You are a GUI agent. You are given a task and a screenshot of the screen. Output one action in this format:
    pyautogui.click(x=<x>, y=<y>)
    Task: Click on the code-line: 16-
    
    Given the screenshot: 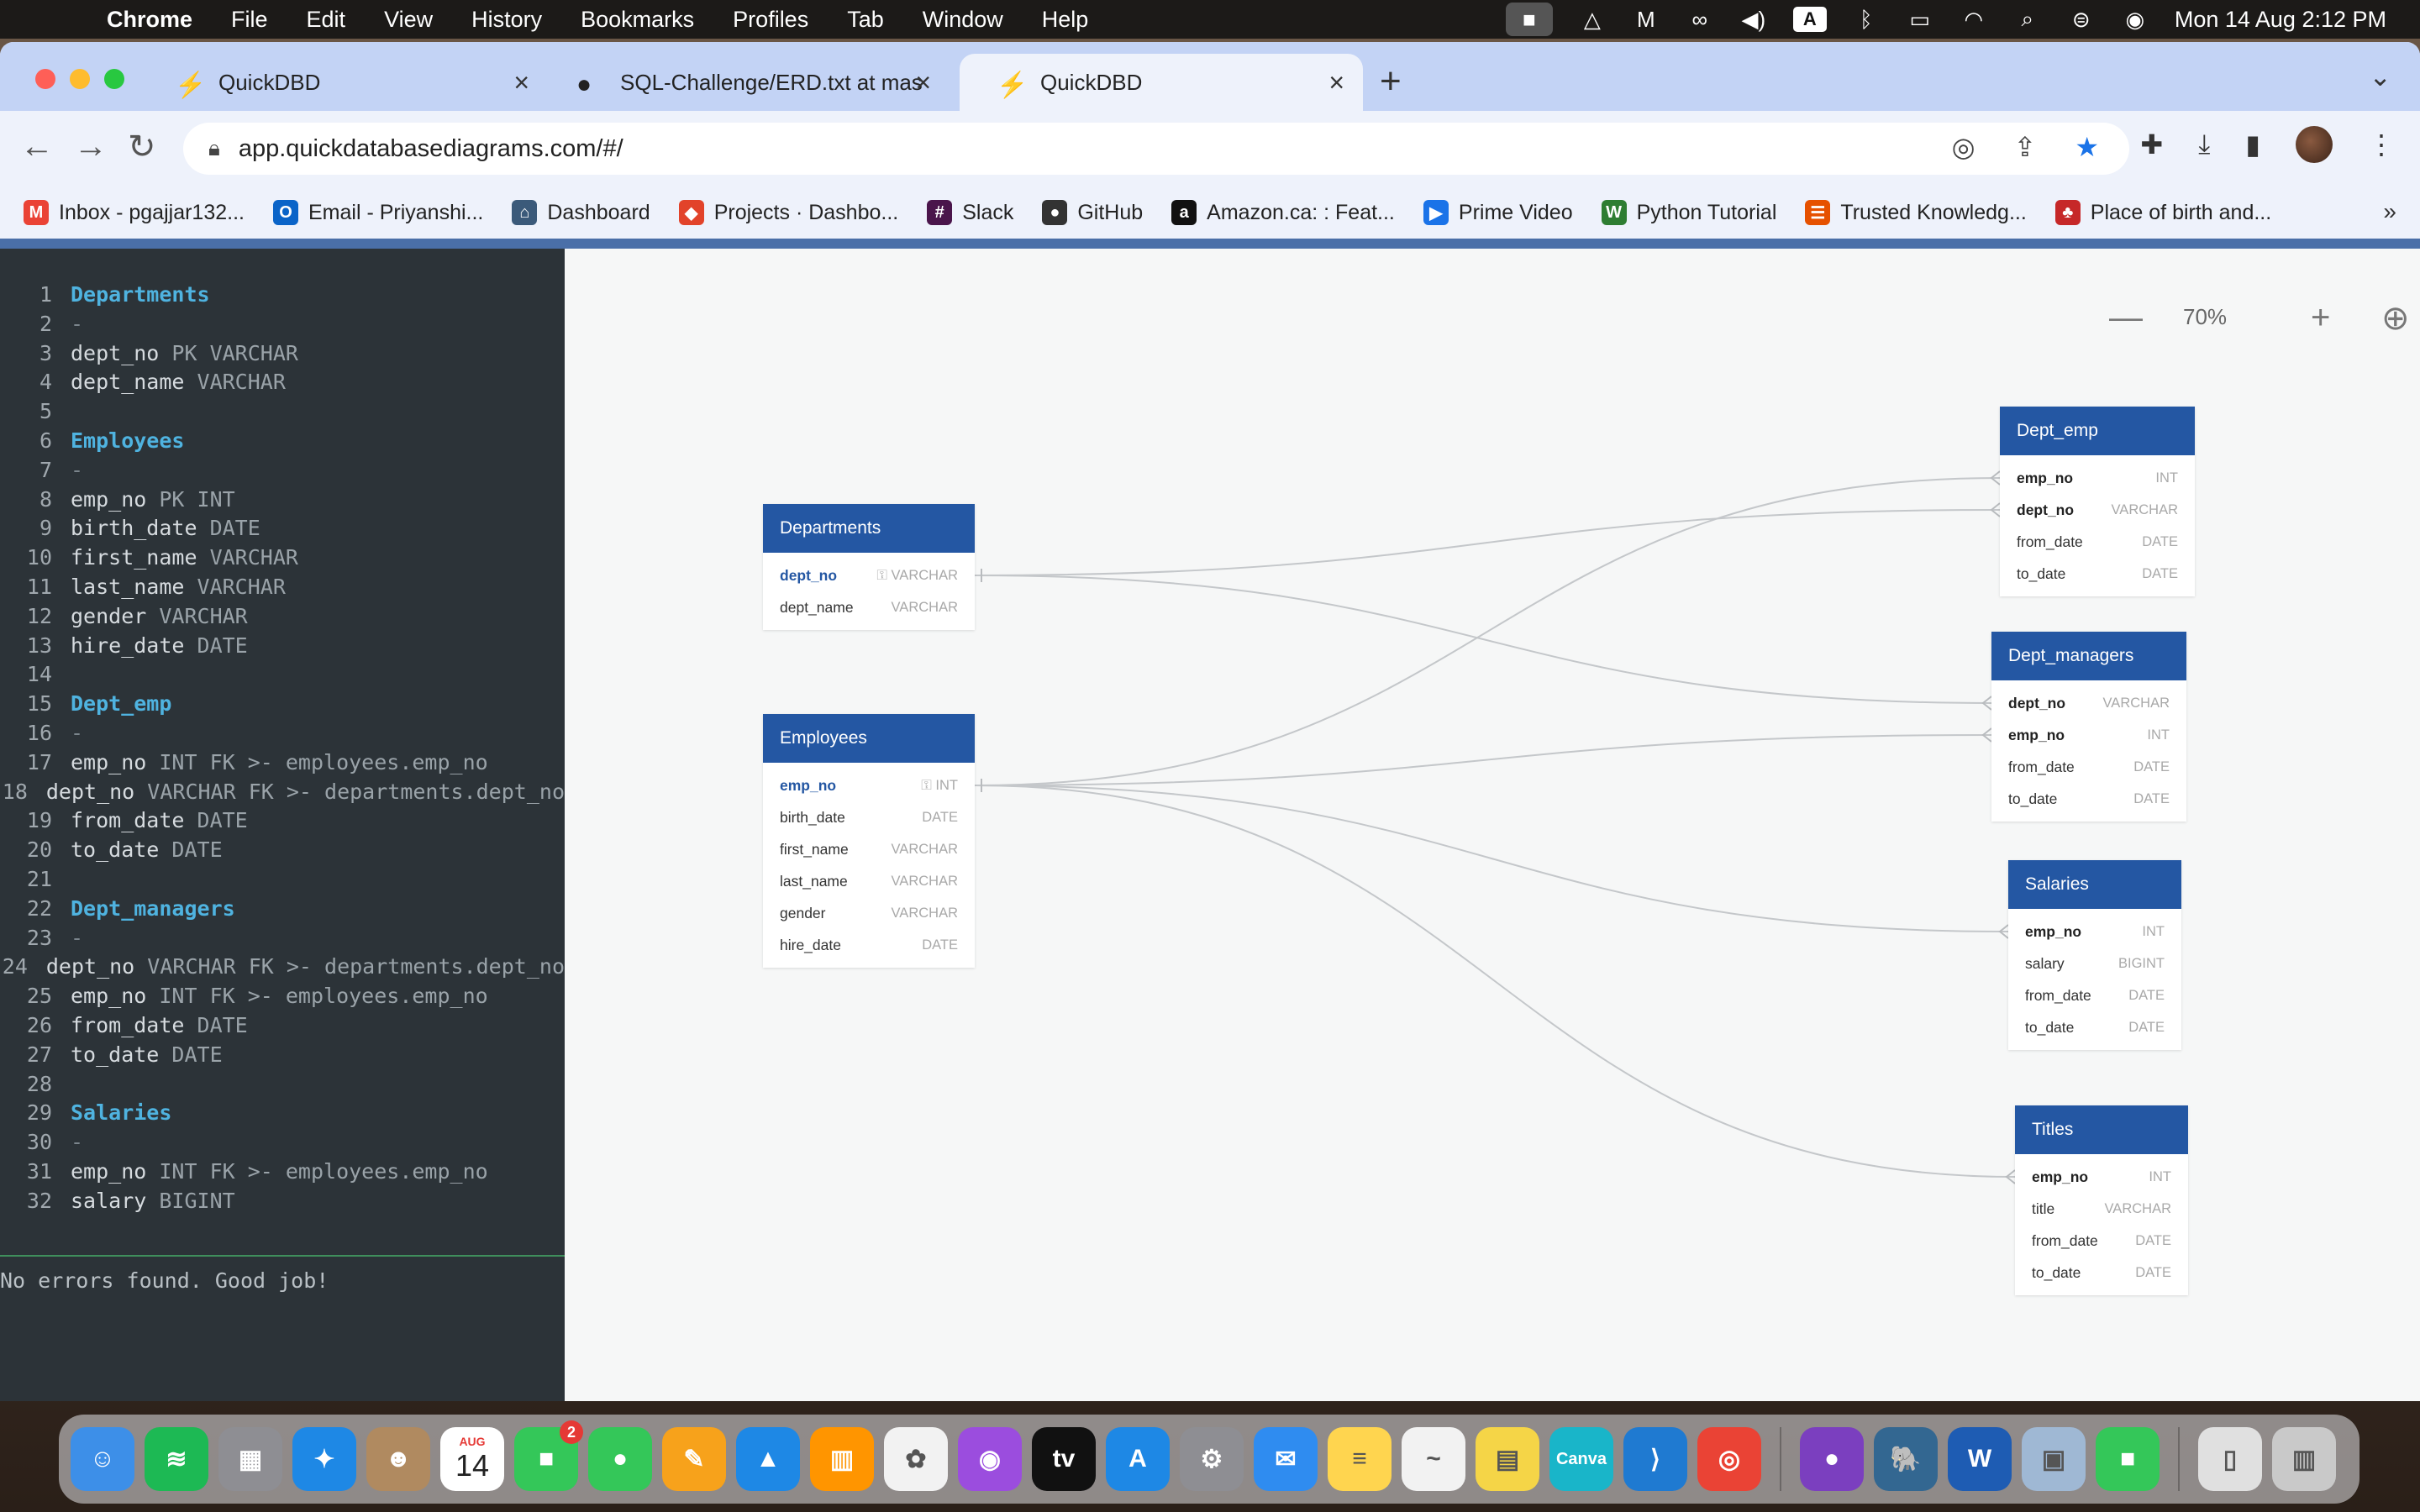 What is the action you would take?
    pyautogui.click(x=283, y=733)
    